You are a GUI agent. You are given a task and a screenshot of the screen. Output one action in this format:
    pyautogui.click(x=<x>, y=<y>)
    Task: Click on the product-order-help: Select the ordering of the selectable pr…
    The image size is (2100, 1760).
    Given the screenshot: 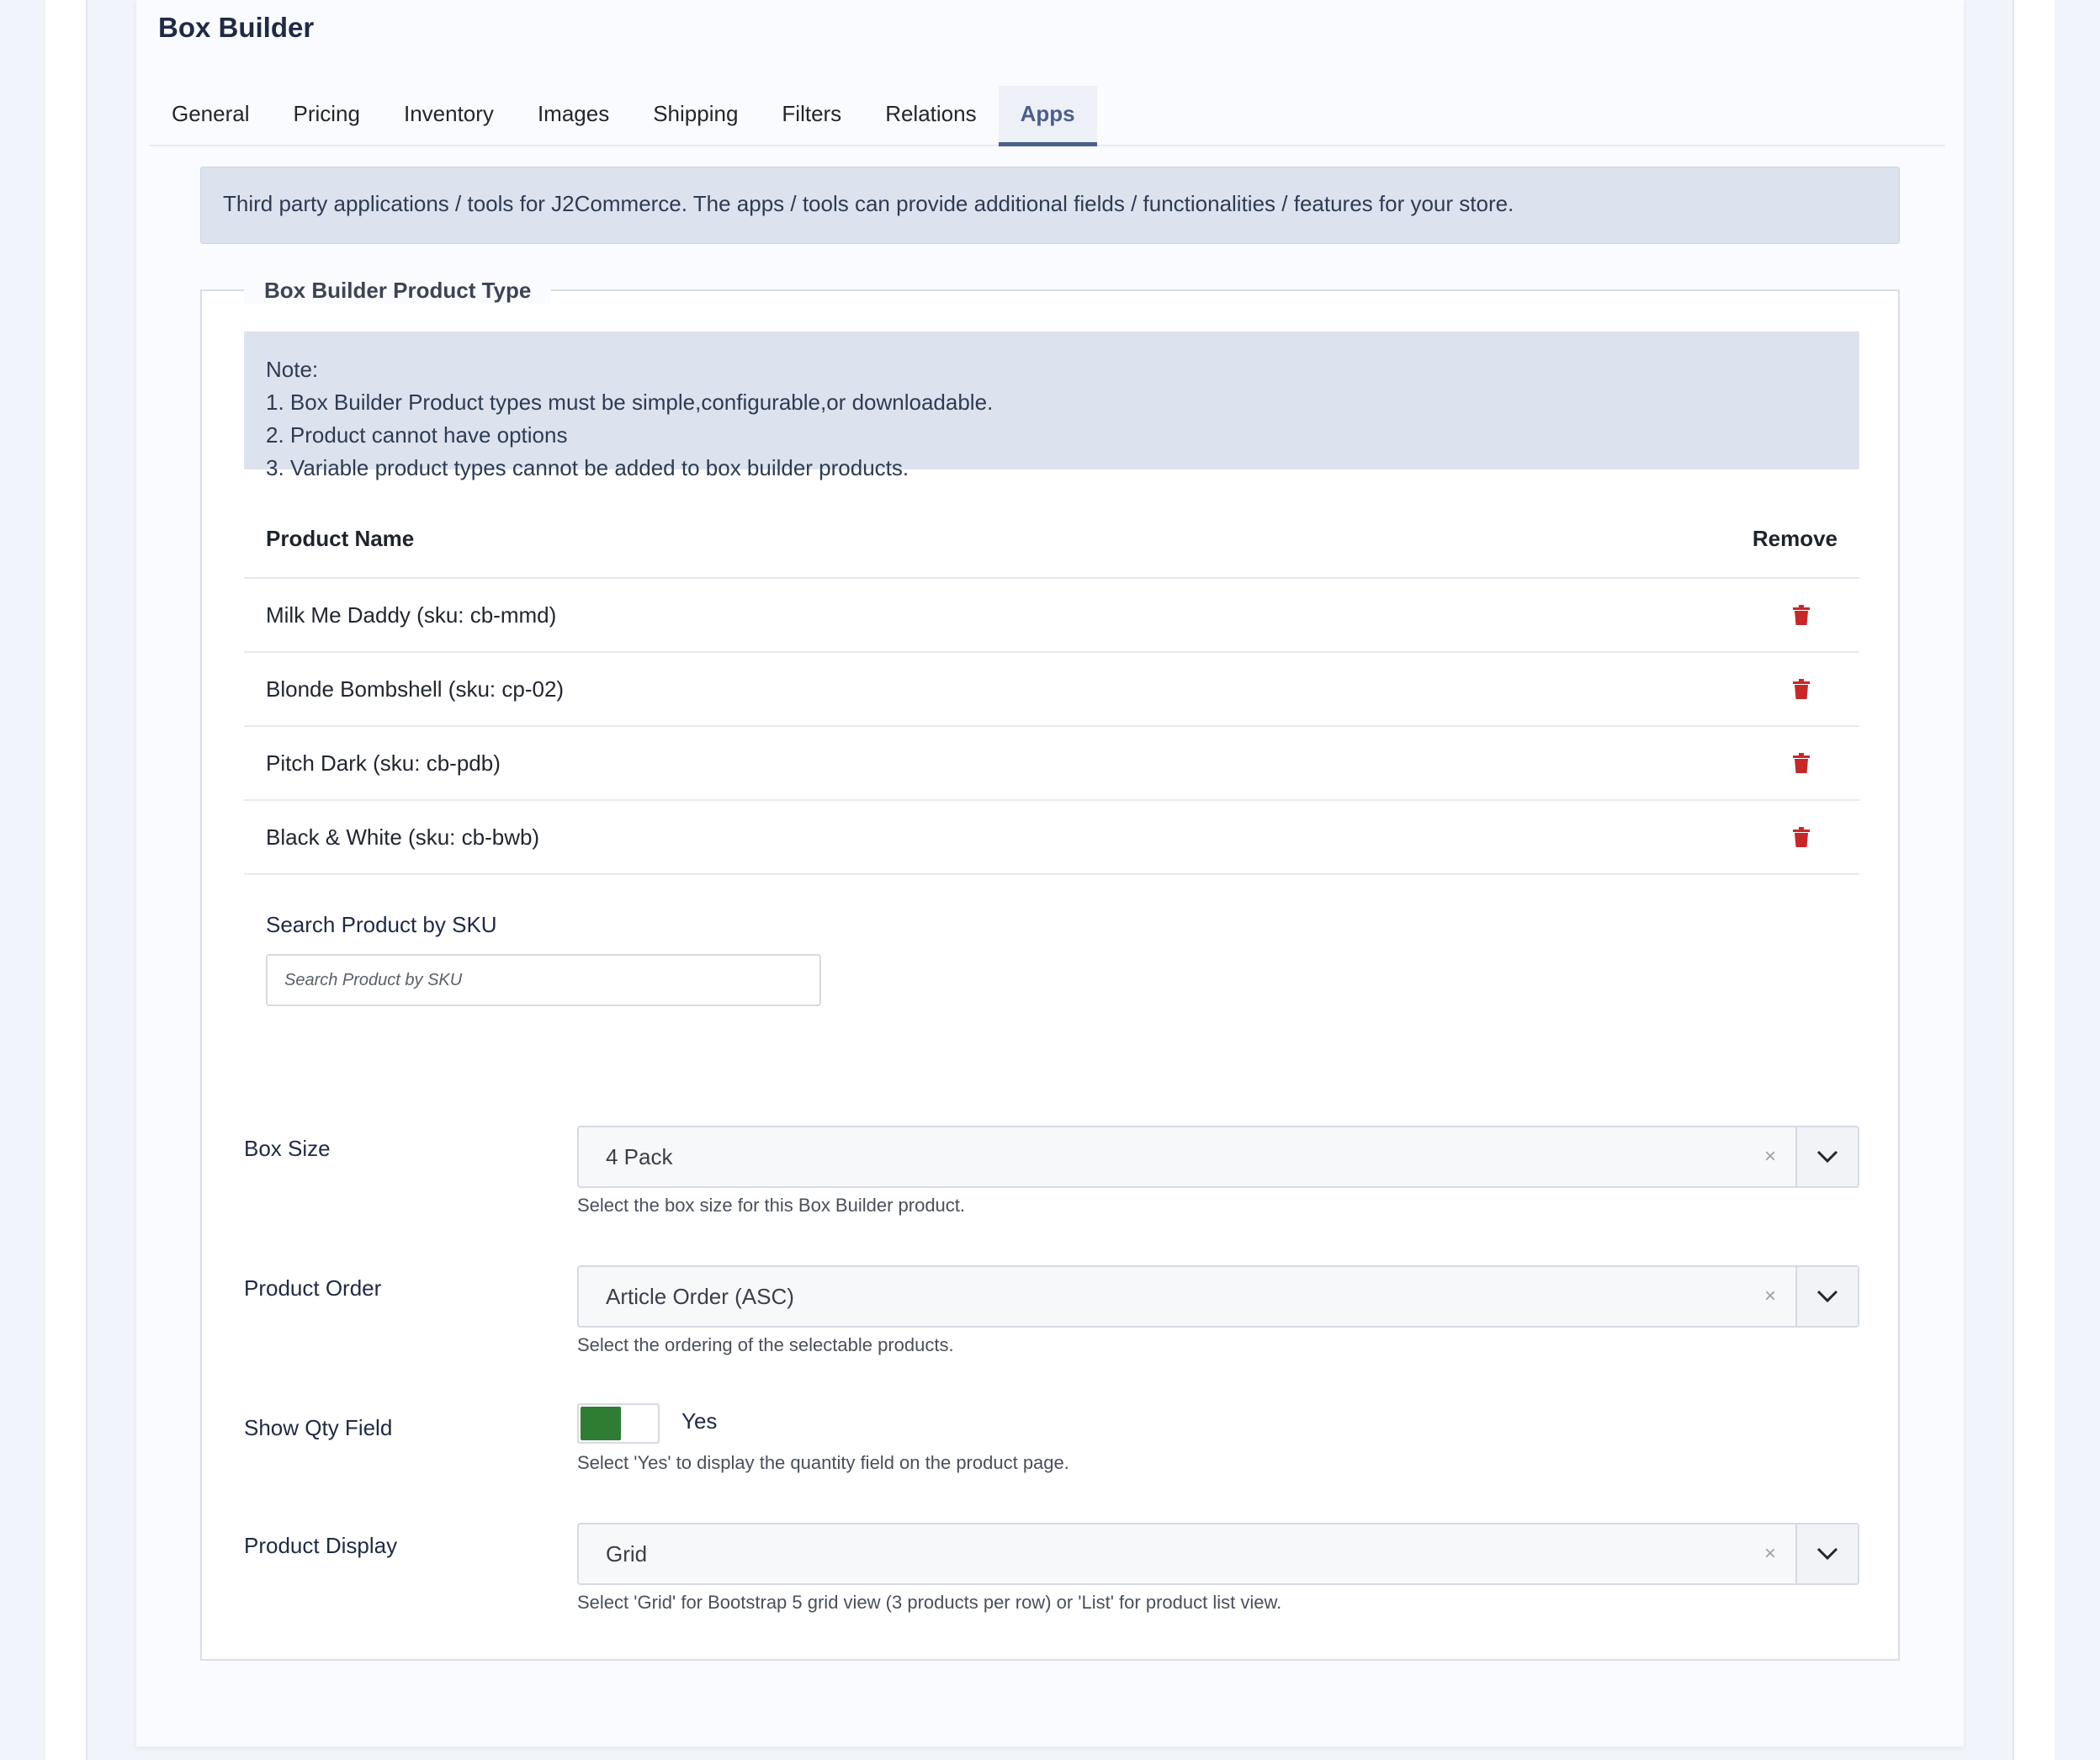 What is the action you would take?
    pyautogui.click(x=766, y=1344)
    